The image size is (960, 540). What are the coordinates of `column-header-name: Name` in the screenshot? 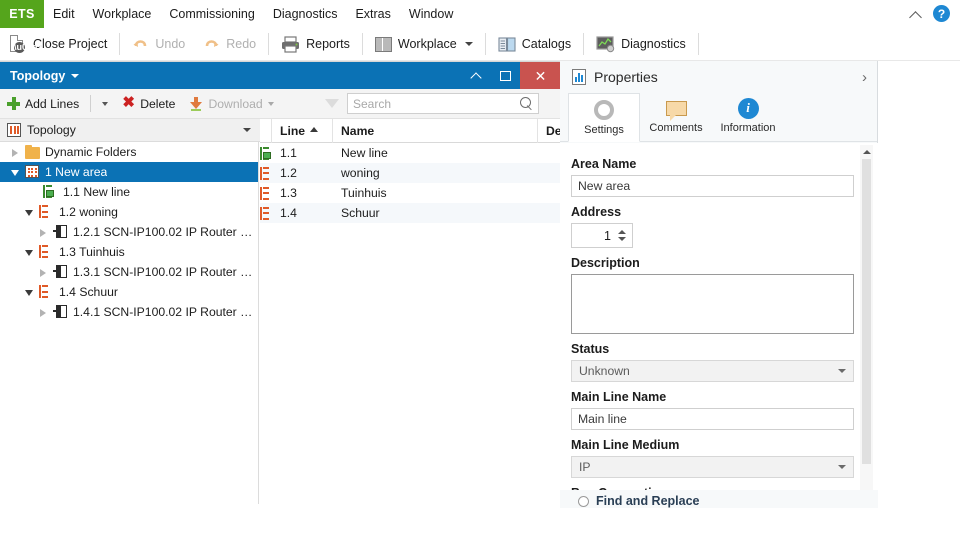 It's located at (435, 131).